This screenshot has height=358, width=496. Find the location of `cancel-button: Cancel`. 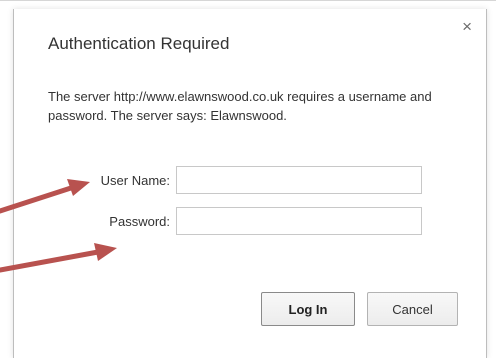

cancel-button: Cancel is located at coordinates (412, 309).